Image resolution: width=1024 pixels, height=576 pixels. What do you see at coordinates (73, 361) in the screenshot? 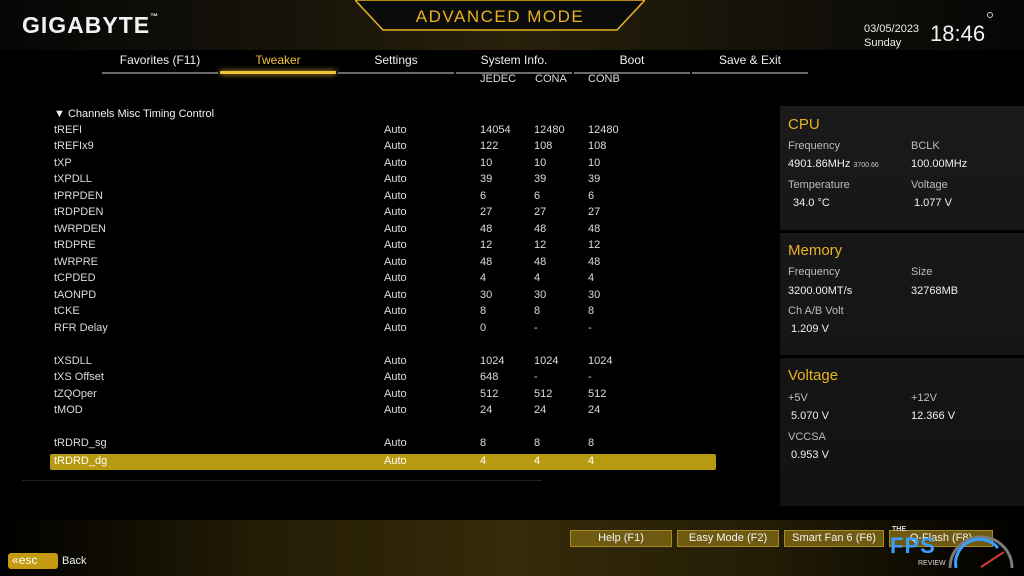
I see `cell-name: tXSDLL` at bounding box center [73, 361].